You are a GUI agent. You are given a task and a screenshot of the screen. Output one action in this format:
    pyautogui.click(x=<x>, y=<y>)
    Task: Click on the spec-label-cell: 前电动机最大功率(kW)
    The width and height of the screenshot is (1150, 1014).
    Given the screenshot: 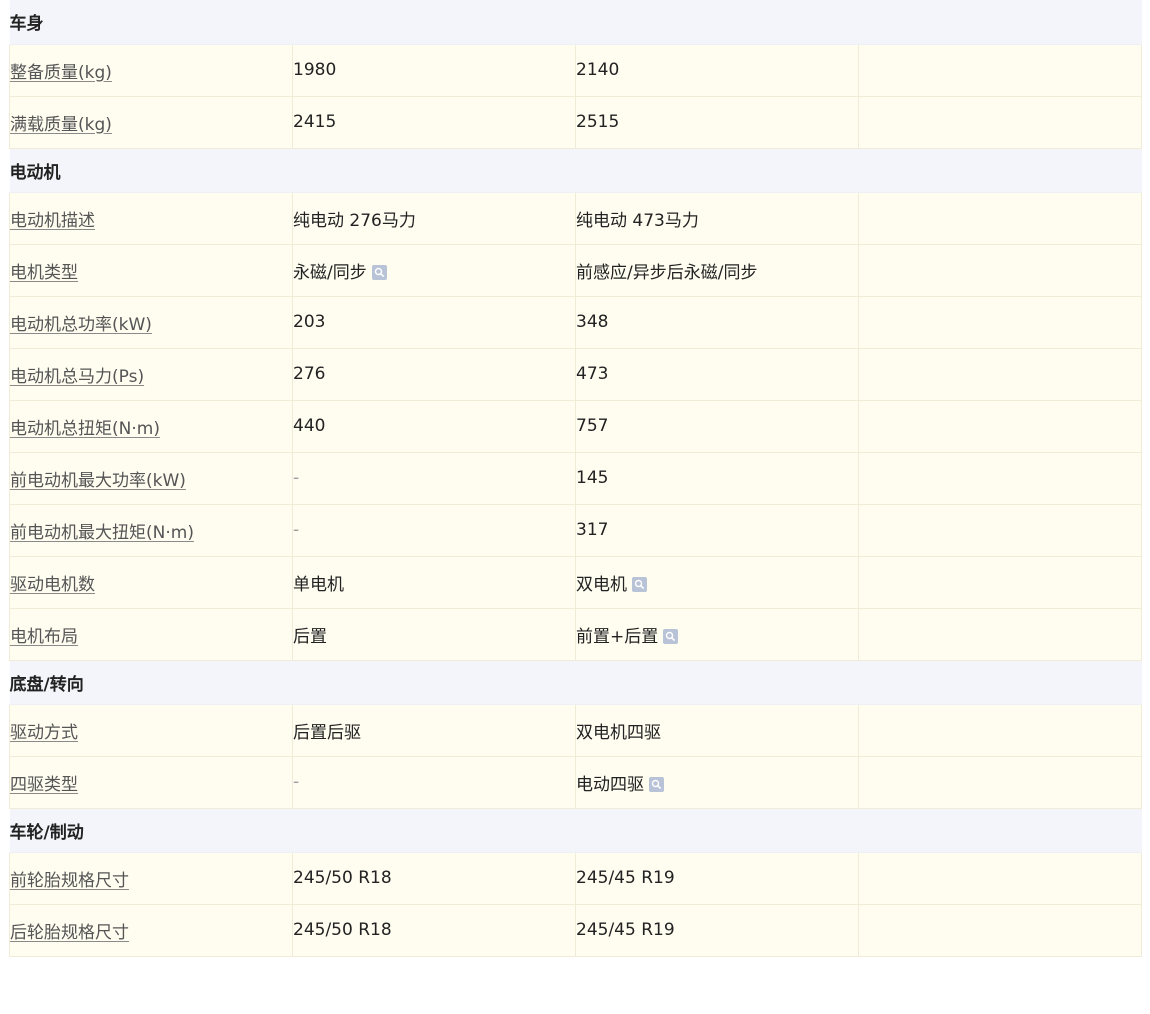 What is the action you would take?
    pyautogui.click(x=151, y=478)
    